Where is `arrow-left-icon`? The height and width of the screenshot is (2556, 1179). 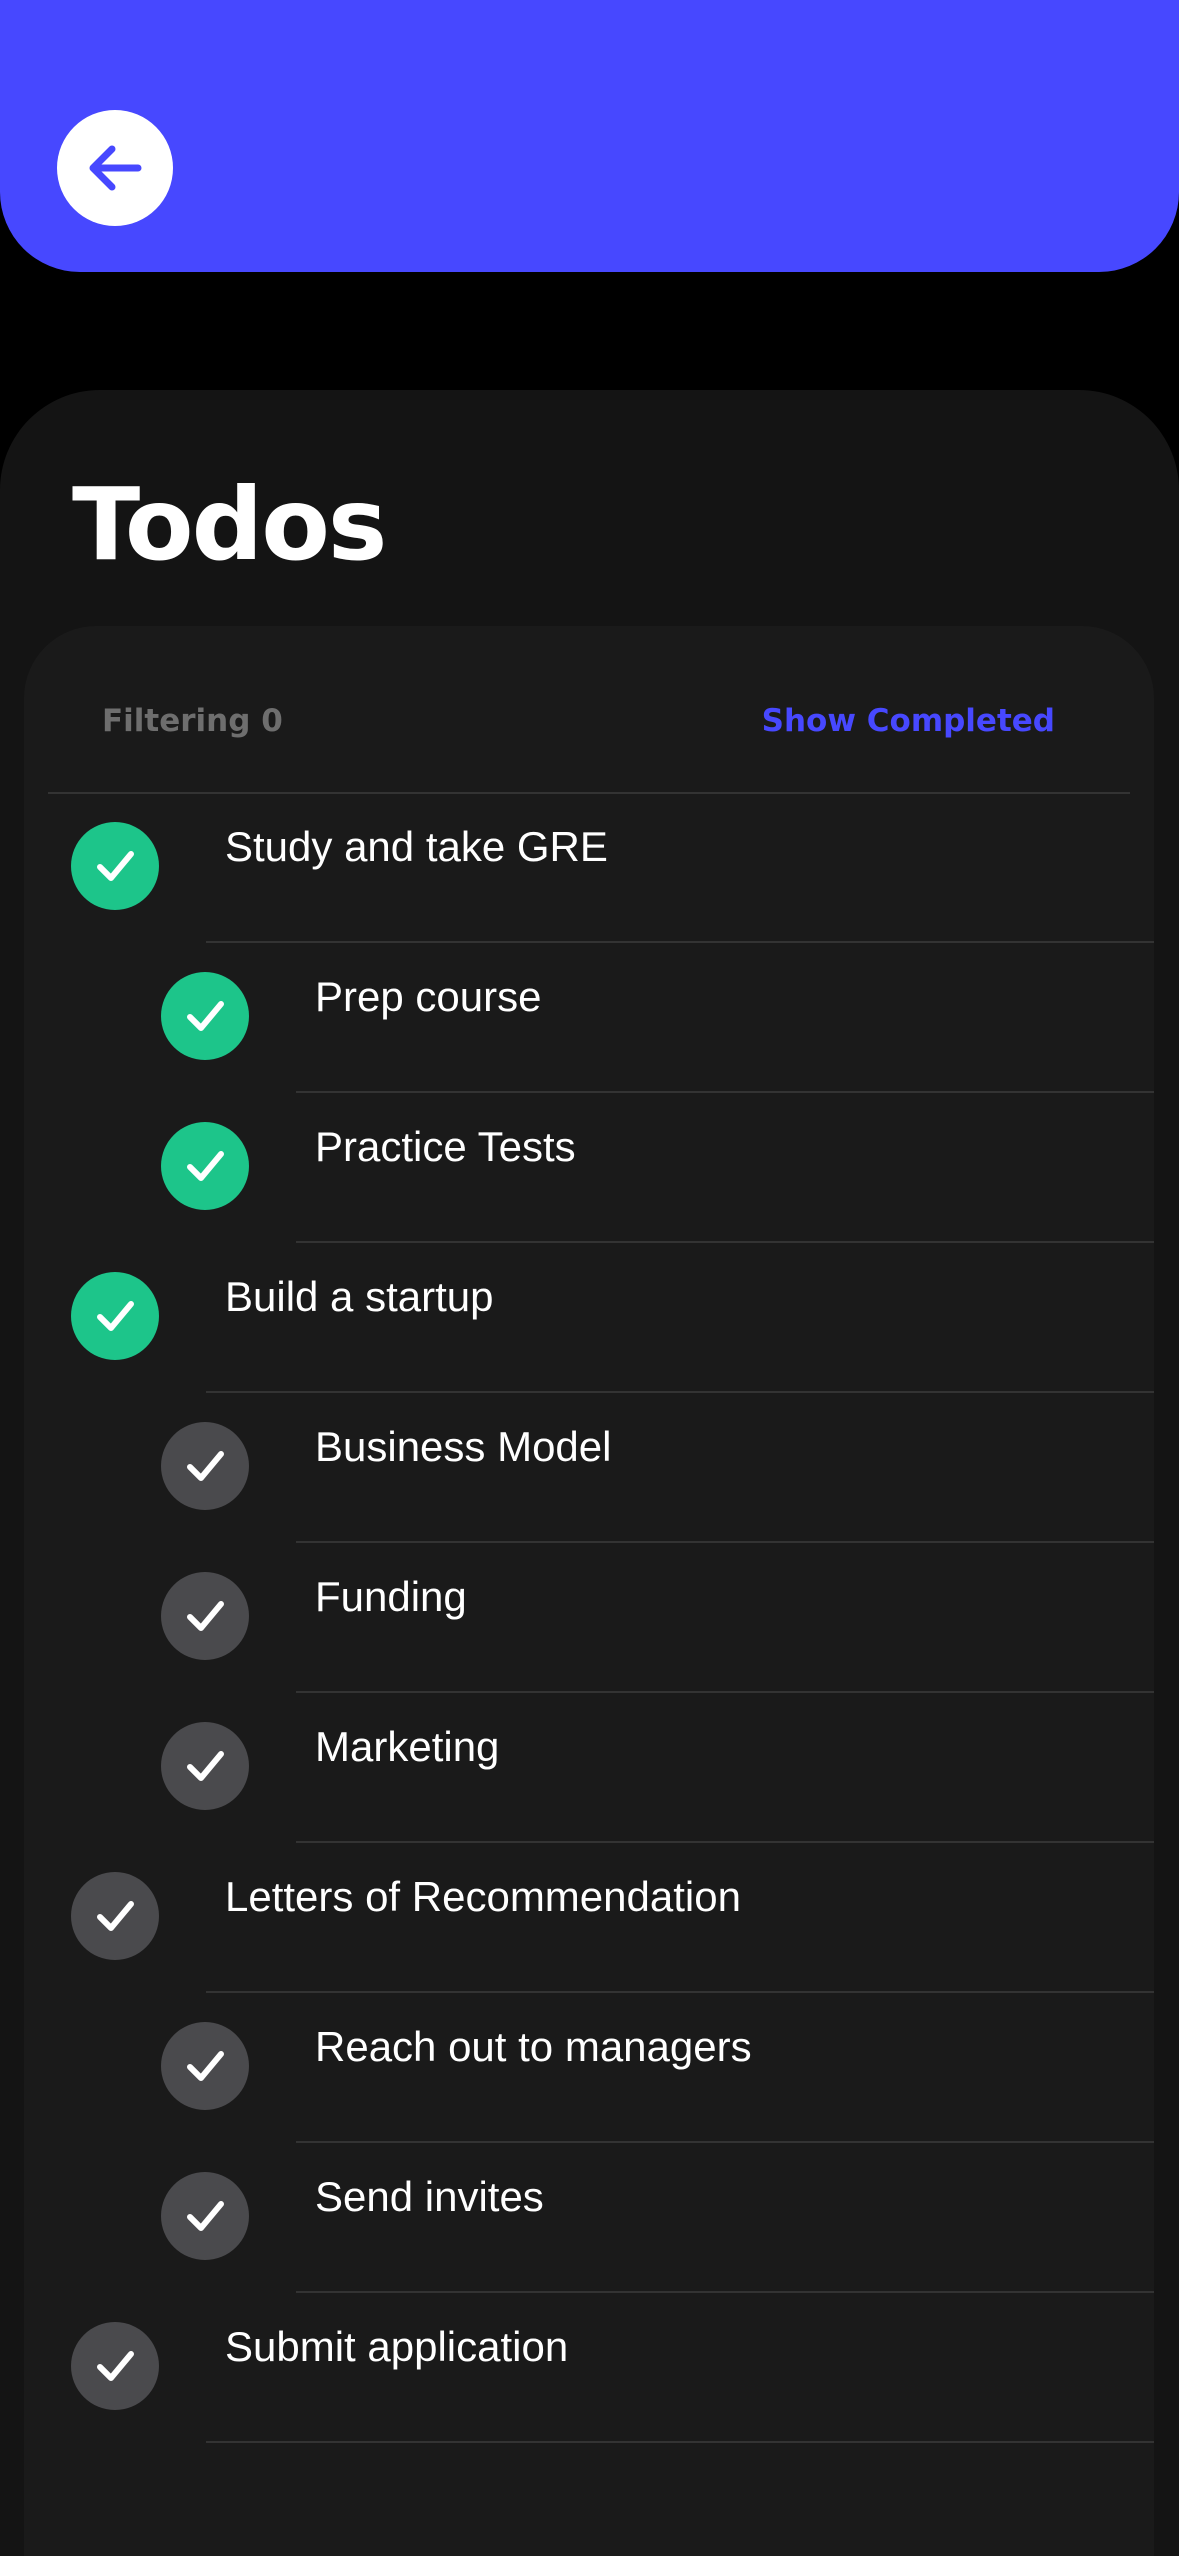
arrow-left-icon is located at coordinates (115, 168).